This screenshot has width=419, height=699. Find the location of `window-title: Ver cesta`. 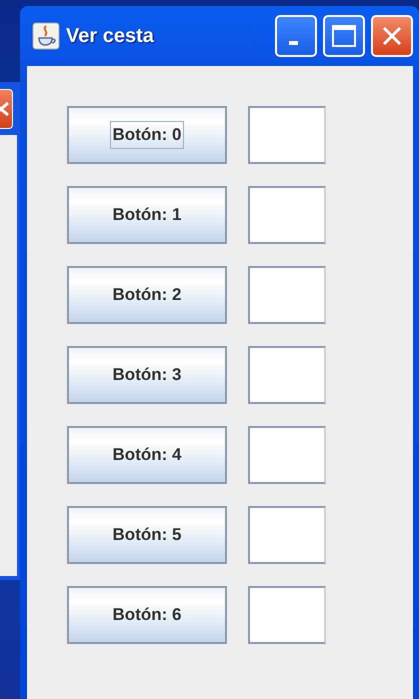

window-title: Ver cesta is located at coordinates (110, 36).